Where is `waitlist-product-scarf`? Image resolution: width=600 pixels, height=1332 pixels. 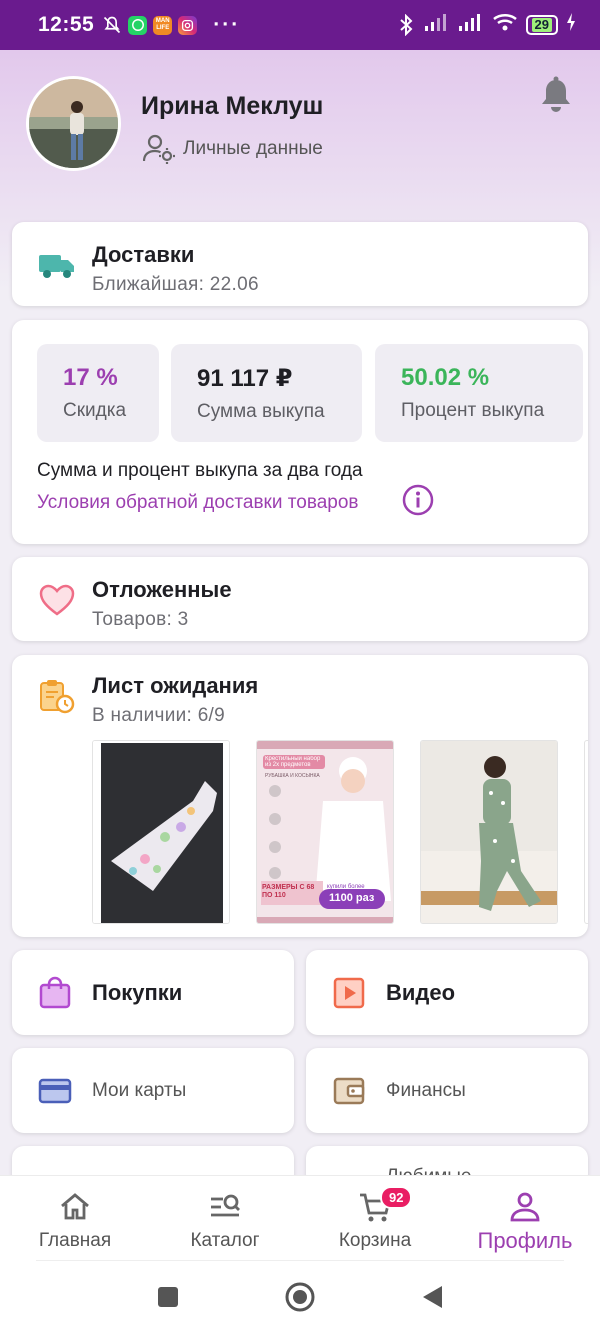
waitlist-product-scarf is located at coordinates (161, 832).